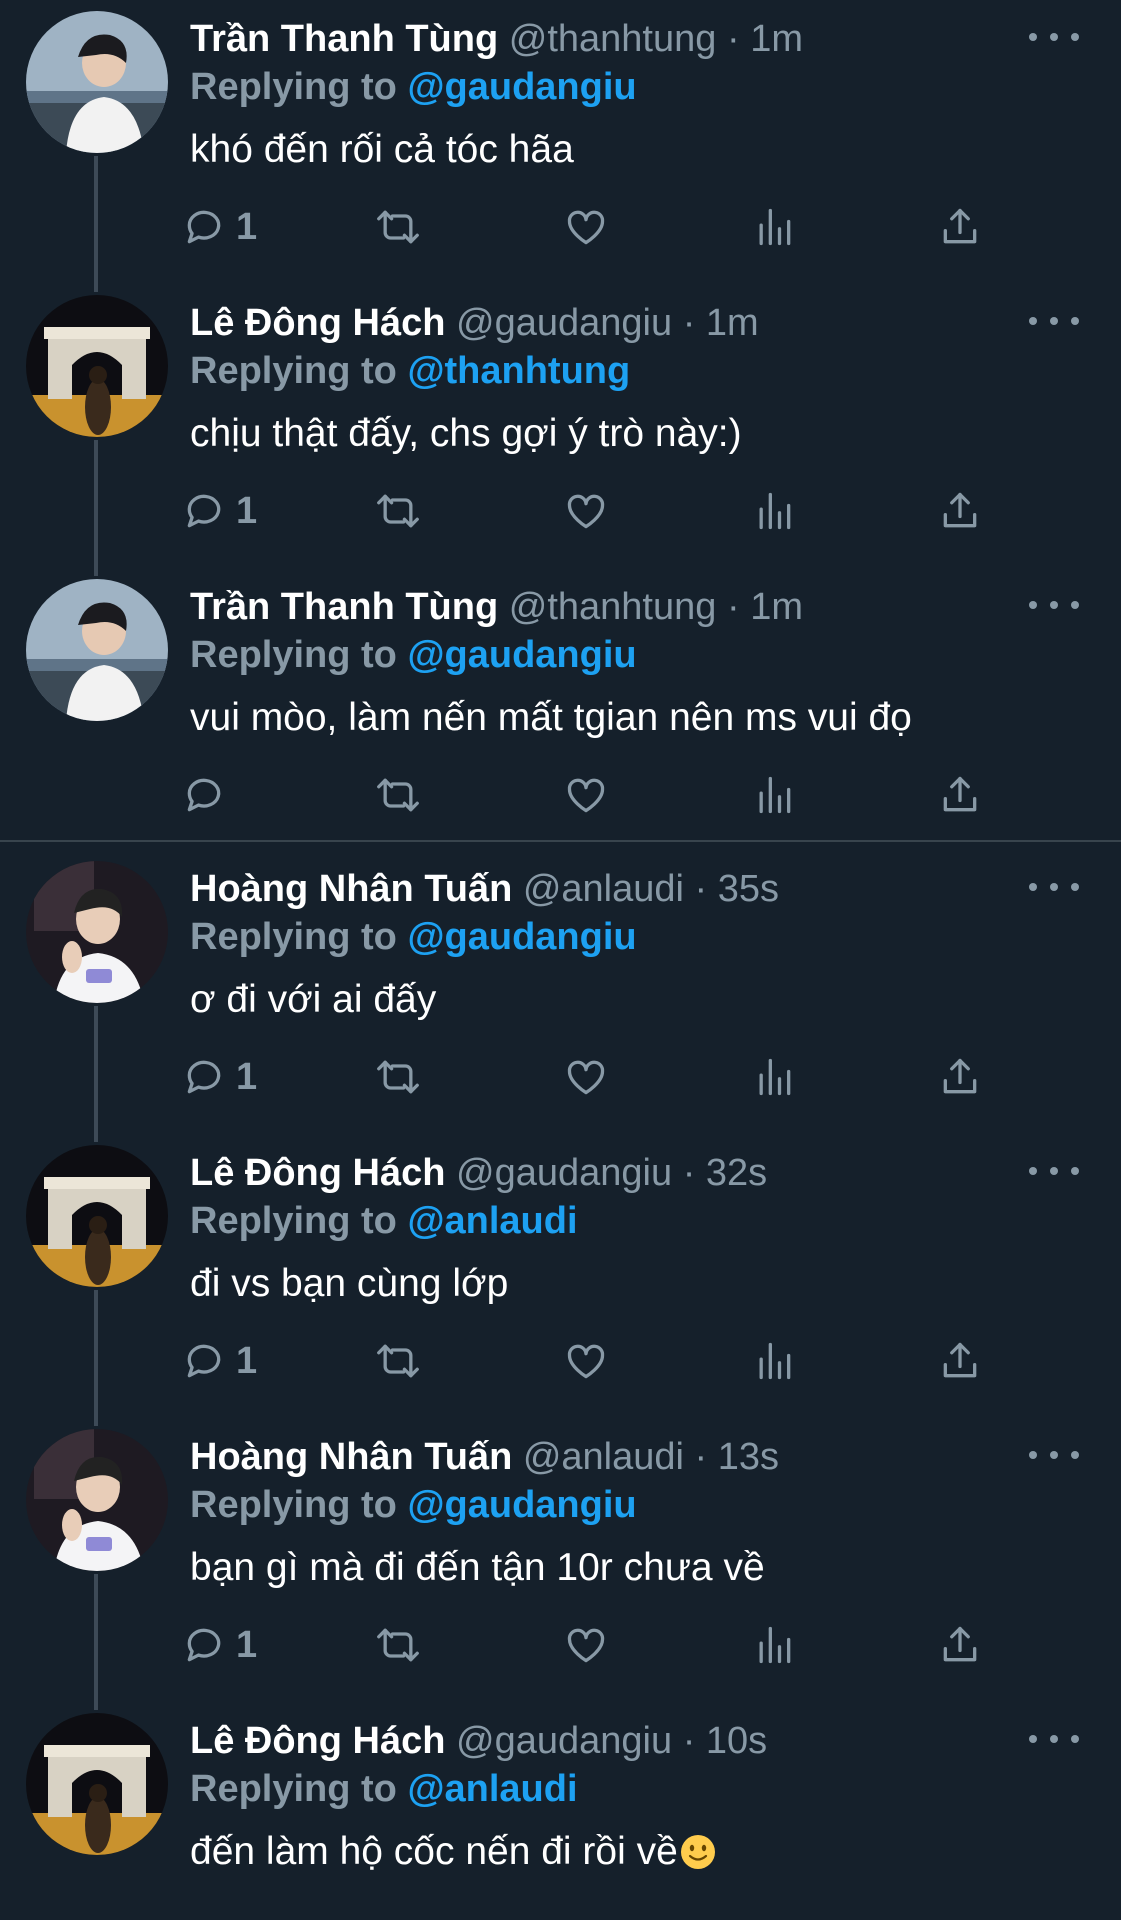  I want to click on replying-to: Replying to @gaudangiu, so click(413, 87).